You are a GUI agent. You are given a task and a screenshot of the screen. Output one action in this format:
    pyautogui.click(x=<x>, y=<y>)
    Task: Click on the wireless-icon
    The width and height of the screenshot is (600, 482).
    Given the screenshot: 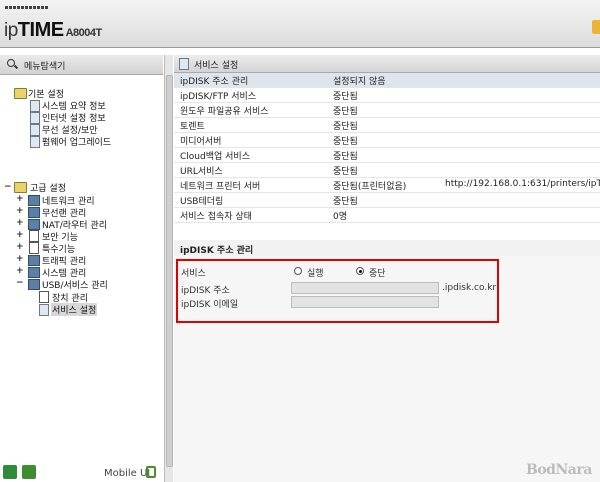 What is the action you would take?
    pyautogui.click(x=35, y=130)
    